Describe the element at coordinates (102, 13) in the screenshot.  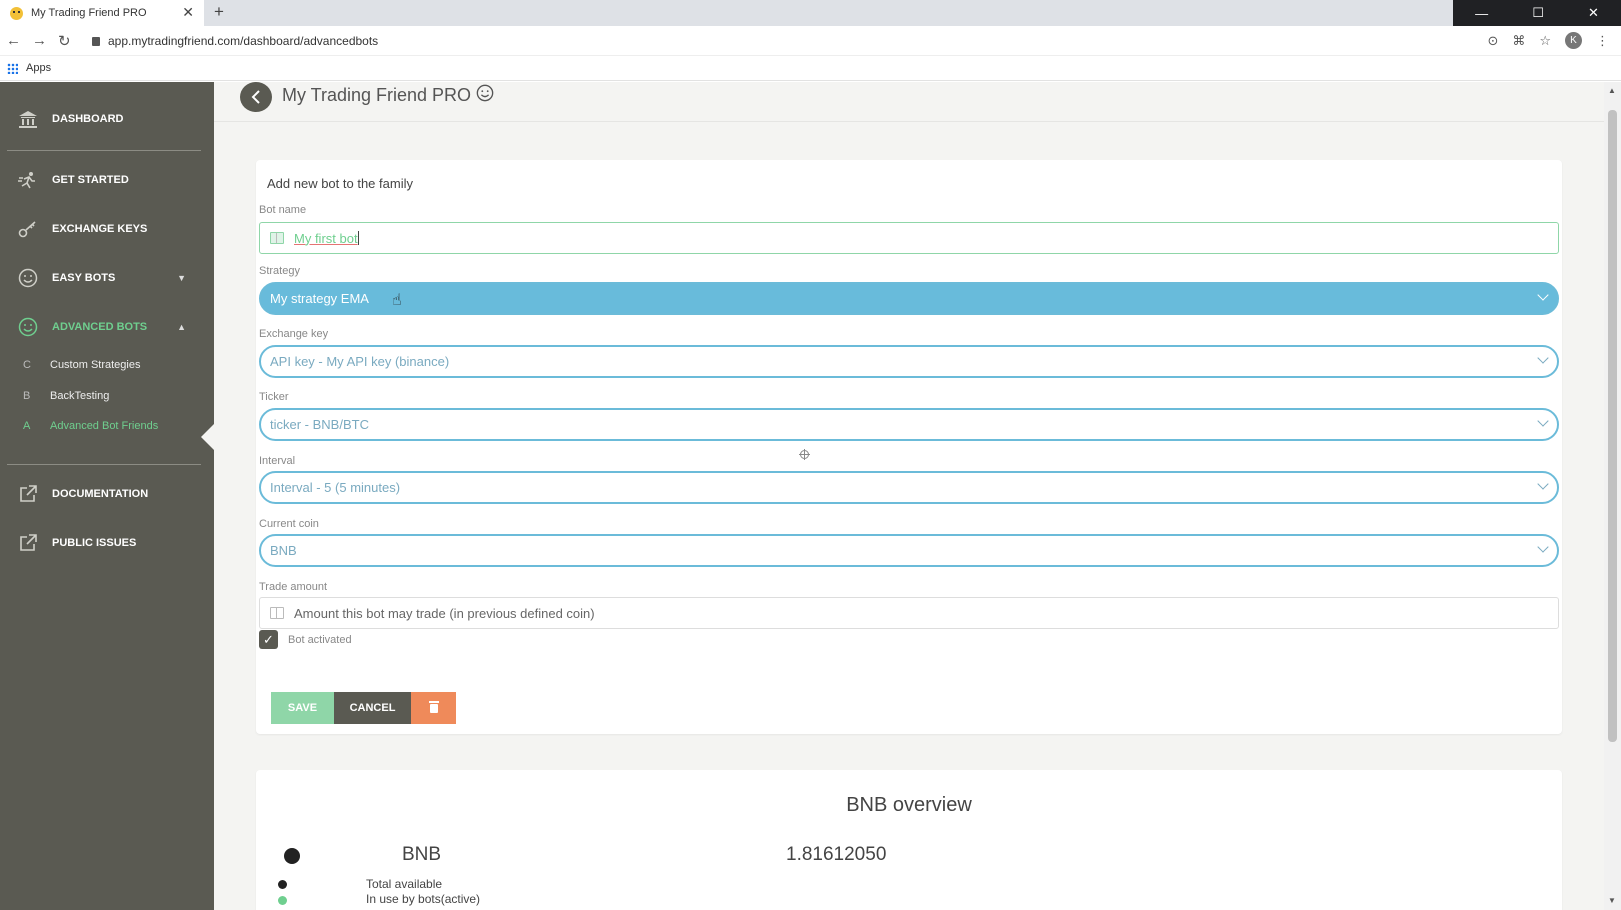
I see `browser-tab: My Trading Friend PRO ✕` at that location.